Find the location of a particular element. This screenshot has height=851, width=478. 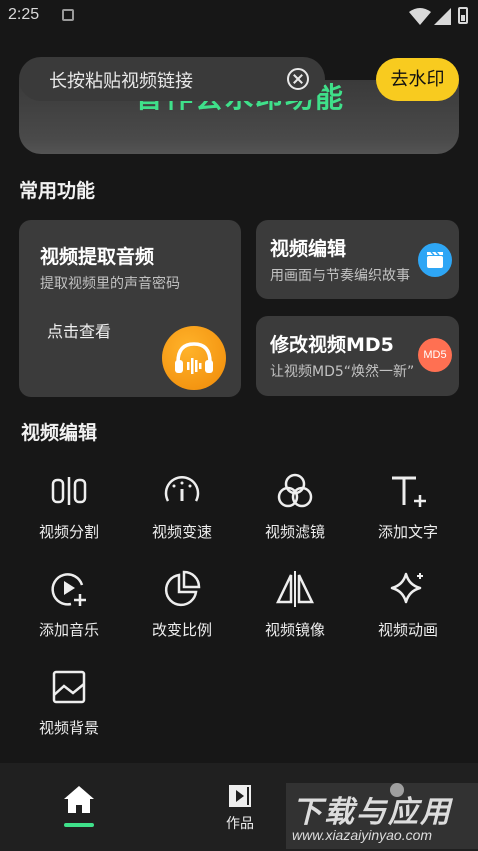

notification-icon is located at coordinates (68, 15).